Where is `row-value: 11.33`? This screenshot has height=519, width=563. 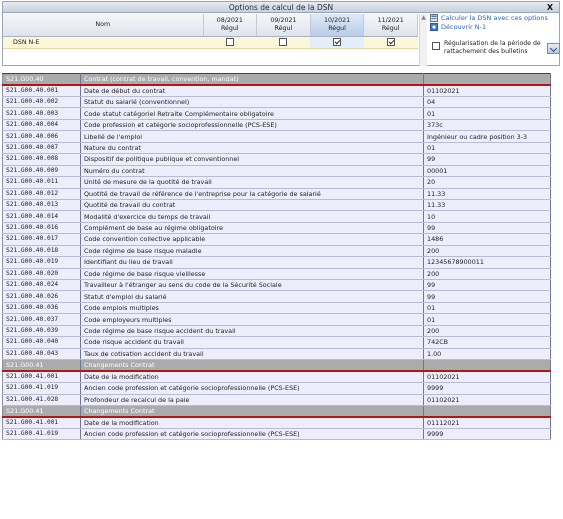
row-value: 11.33 is located at coordinates (487, 194).